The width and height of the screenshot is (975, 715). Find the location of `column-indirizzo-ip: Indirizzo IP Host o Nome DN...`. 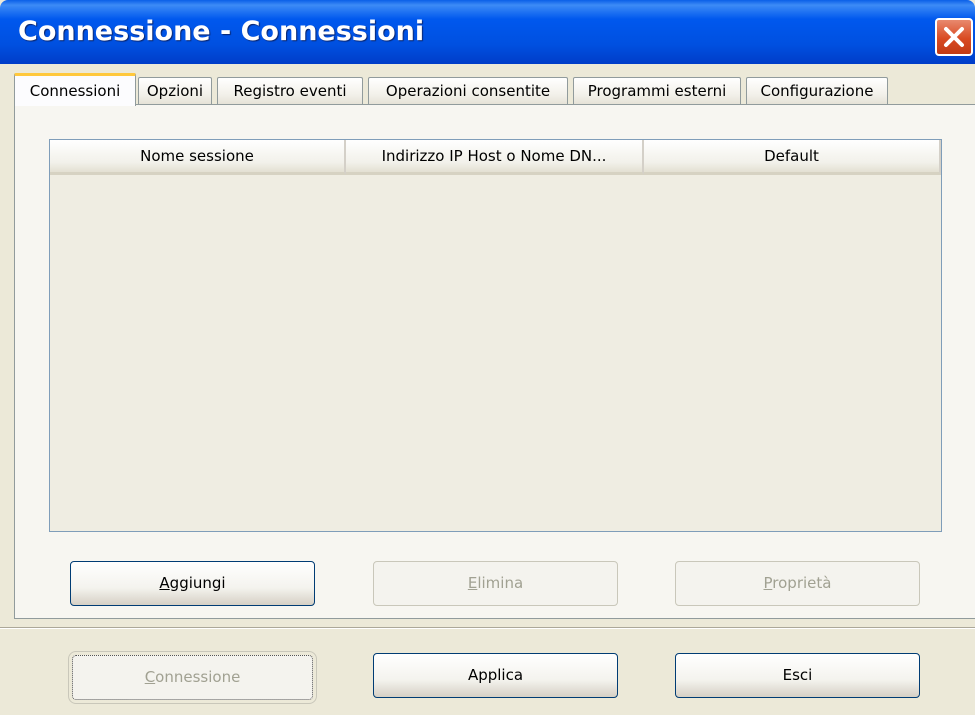

column-indirizzo-ip: Indirizzo IP Host o Nome DN... is located at coordinates (495, 157).